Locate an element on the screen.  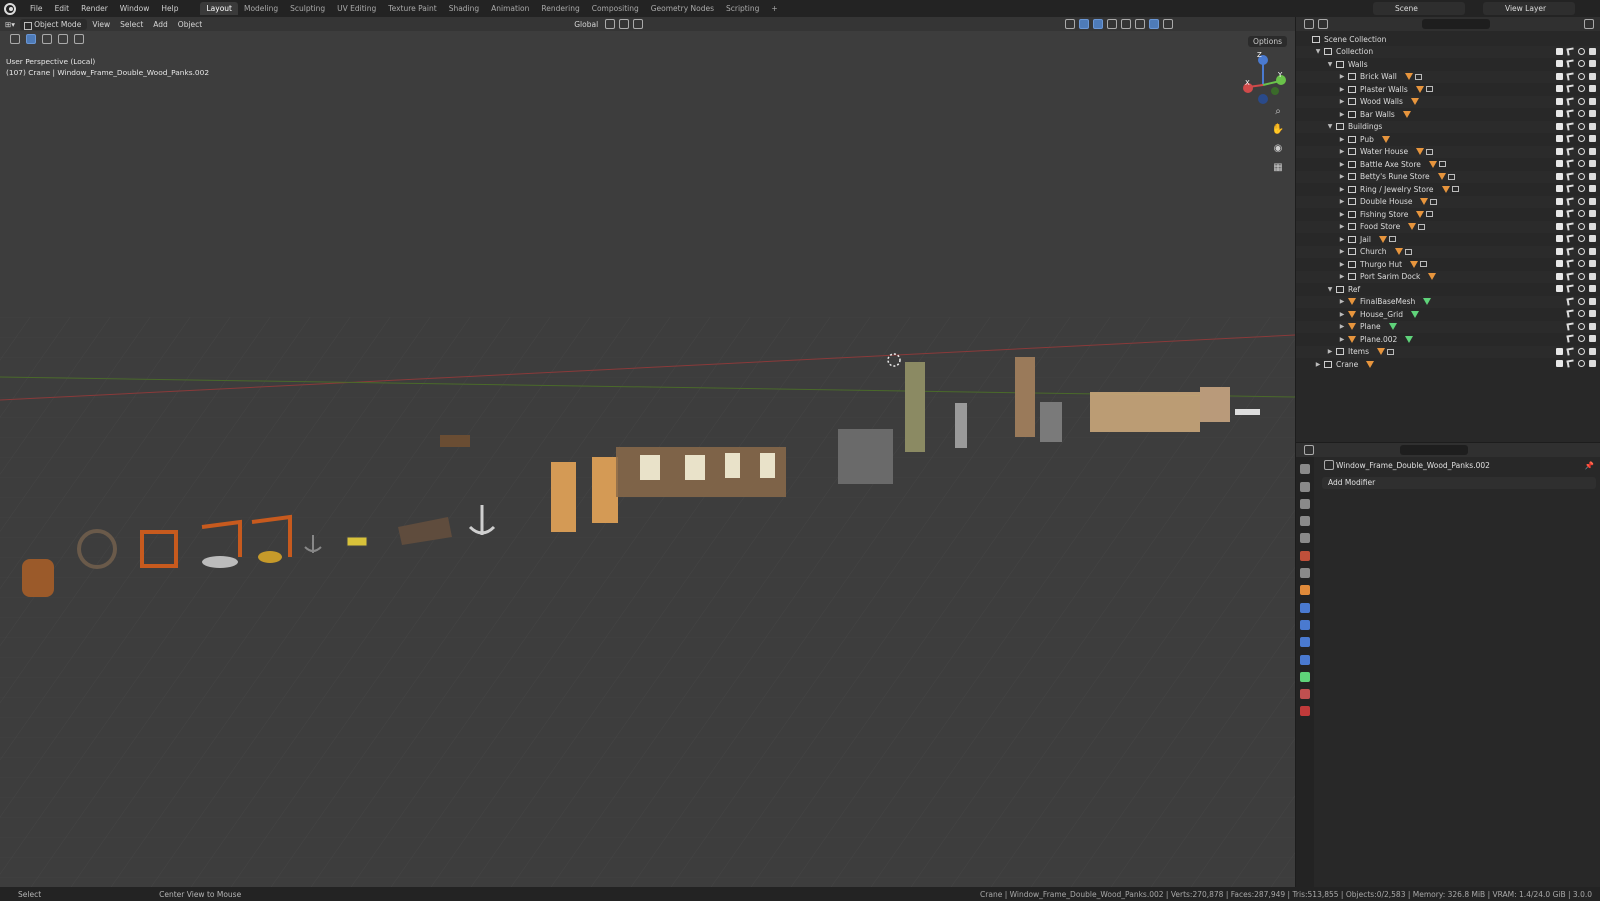
outliner-row: ▼ Collection is located at coordinates (1448, 51).